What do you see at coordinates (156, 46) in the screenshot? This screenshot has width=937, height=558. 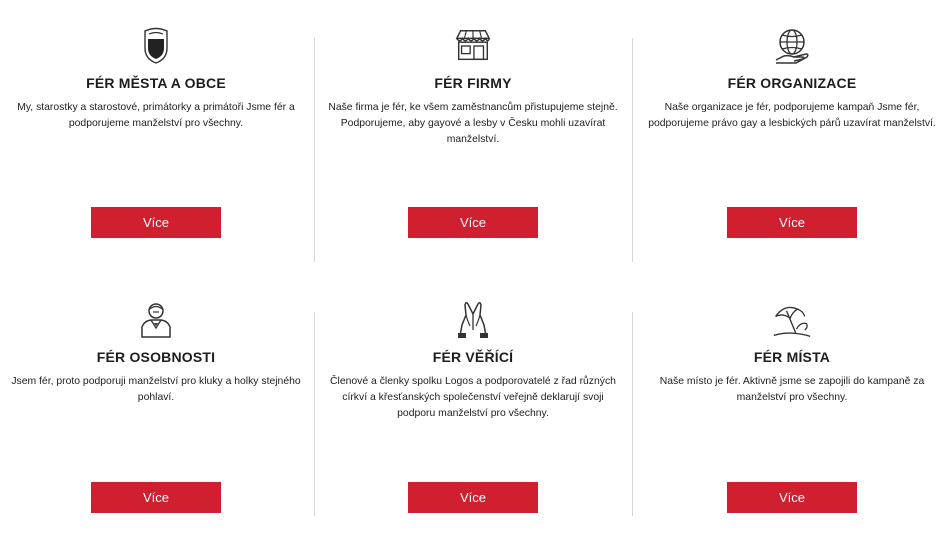 I see `coat-of-arms-icon` at bounding box center [156, 46].